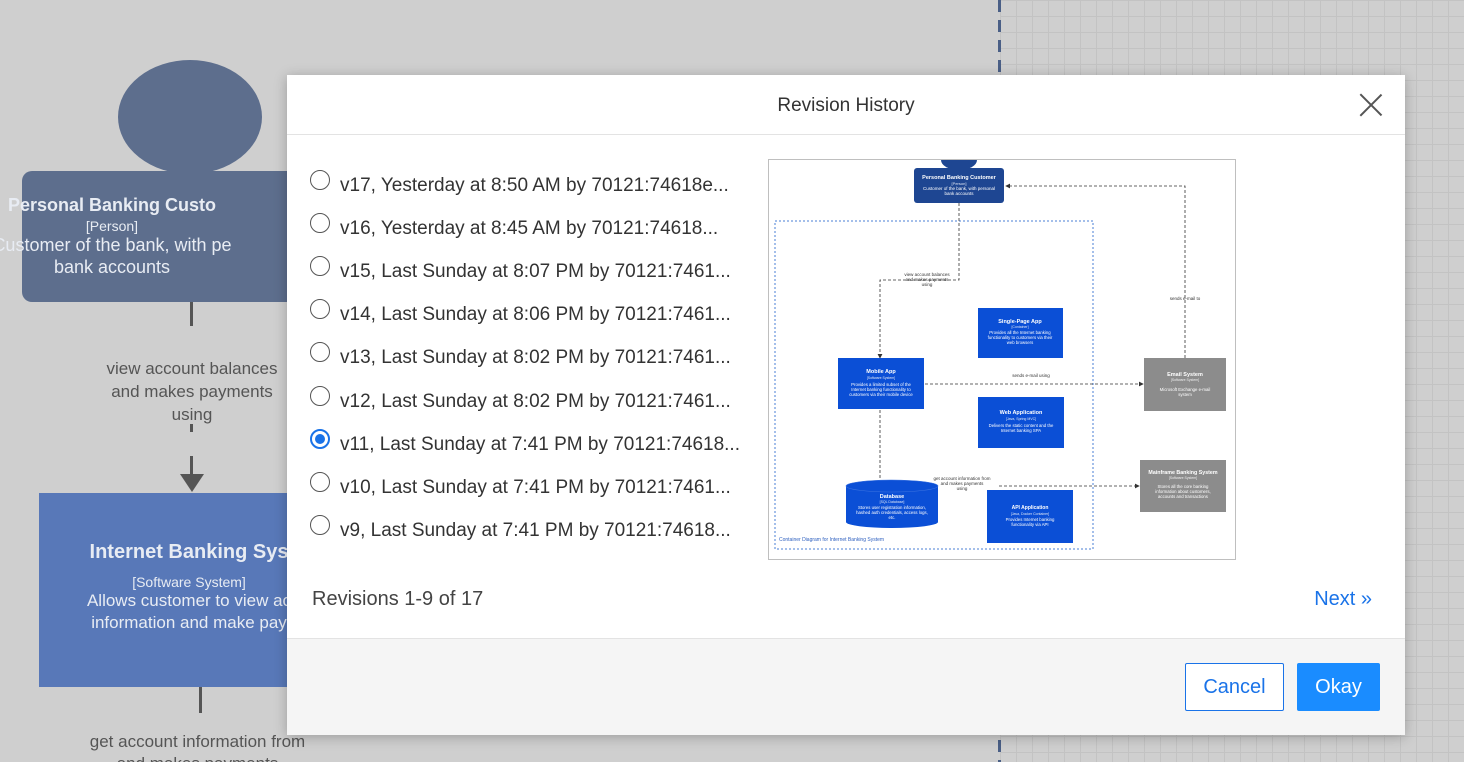 The image size is (1464, 762). What do you see at coordinates (1338, 687) in the screenshot?
I see `okay-button: Okay` at bounding box center [1338, 687].